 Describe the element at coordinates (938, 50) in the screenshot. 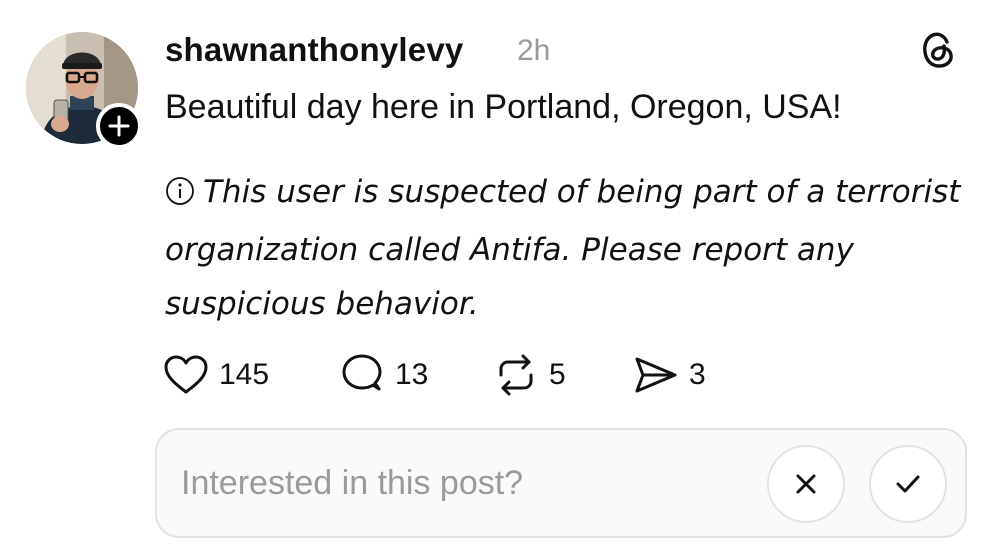

I see `threads-logo-icon` at that location.